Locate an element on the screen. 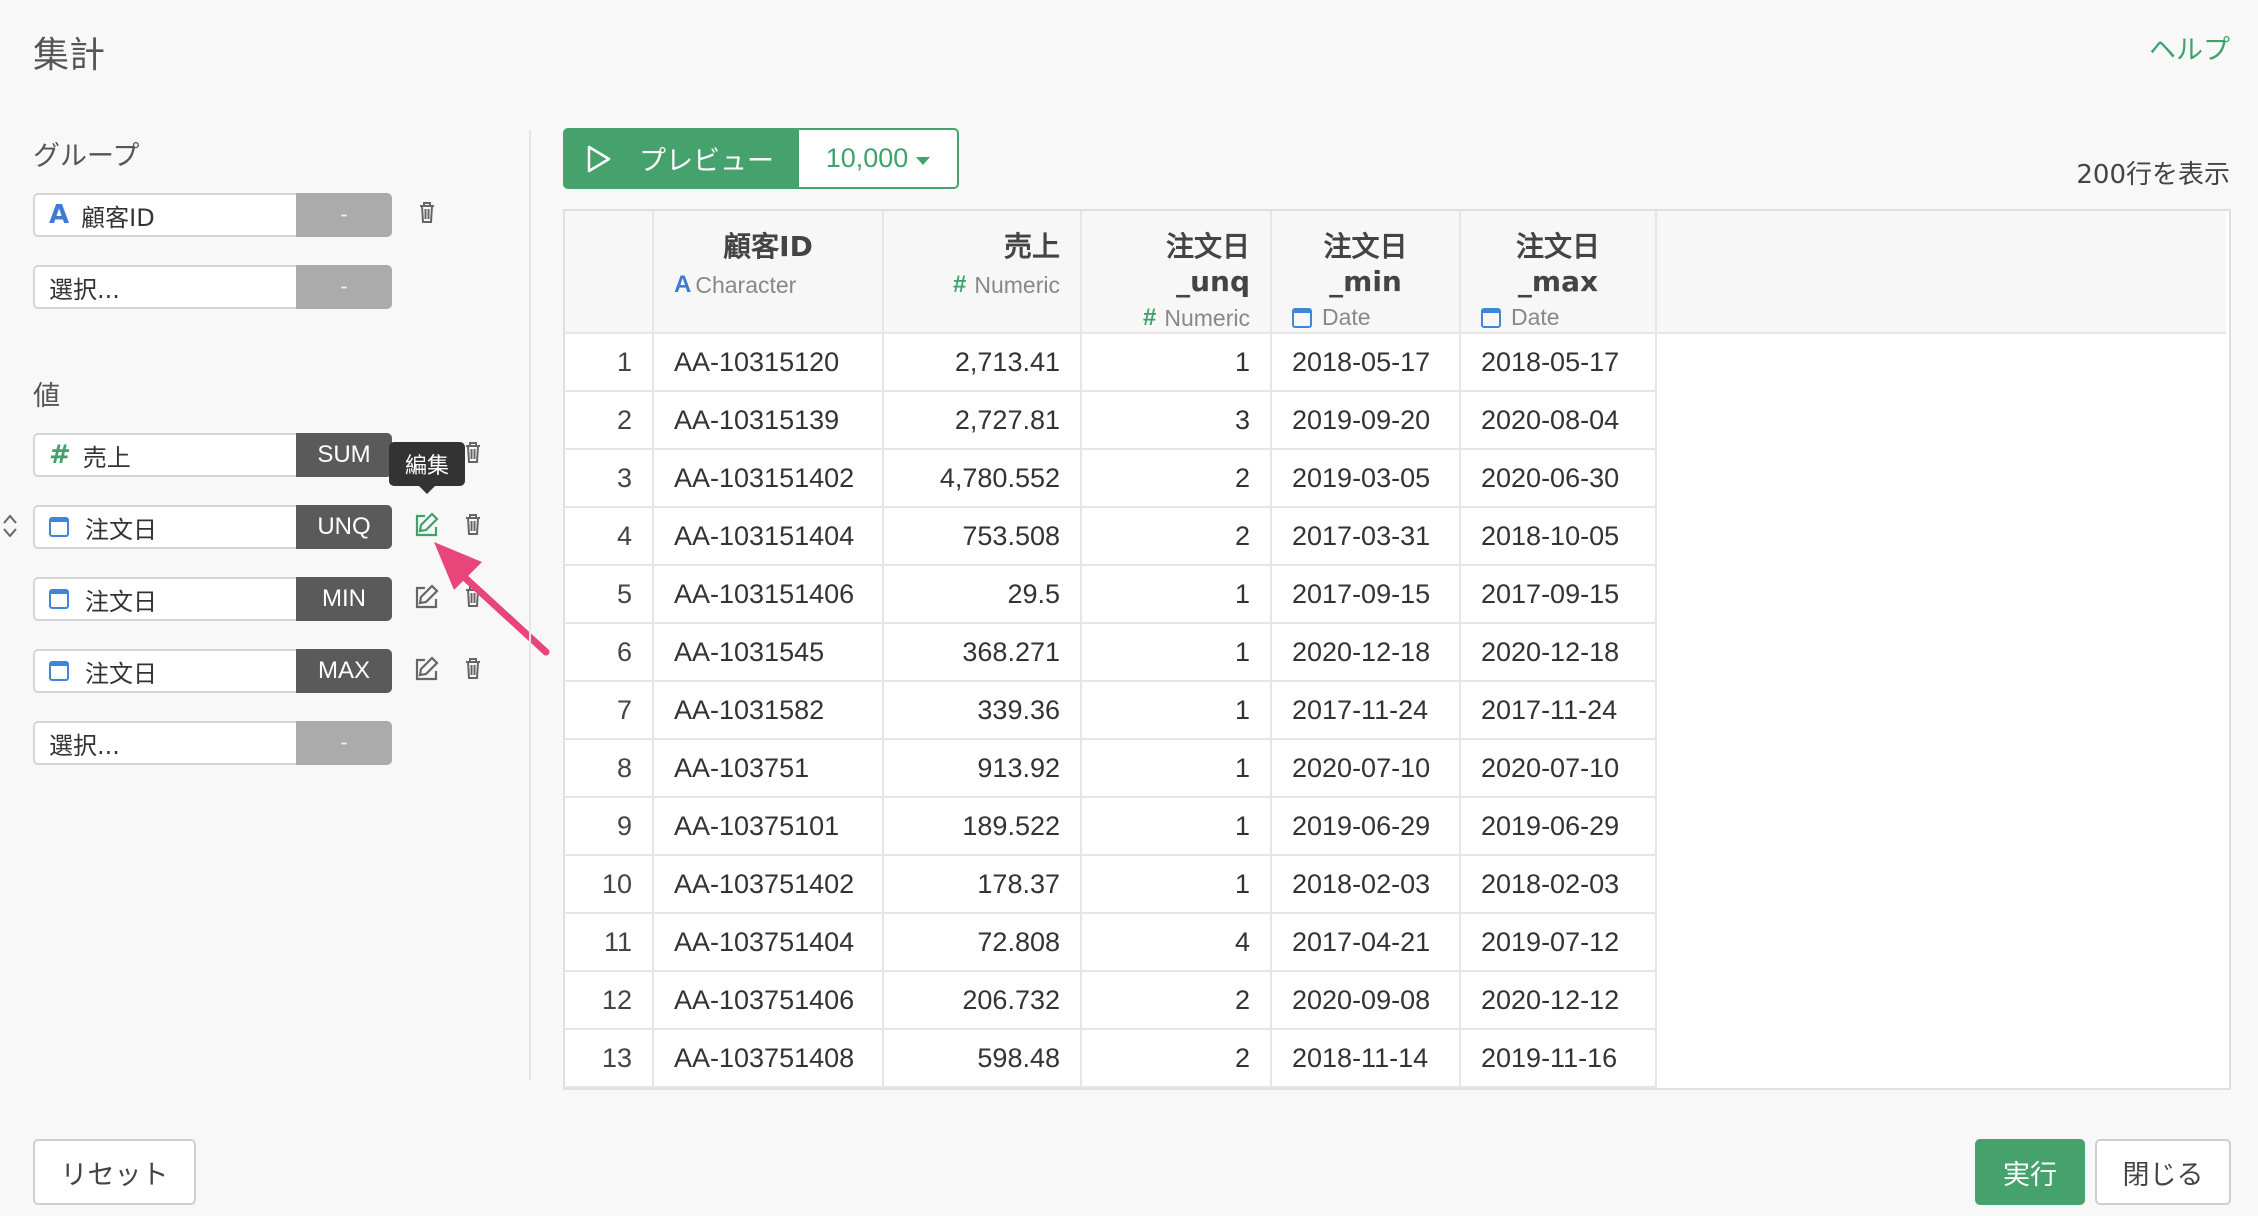 This screenshot has height=1216, width=2258. order-date-max-cell: 2018-10-05 is located at coordinates (1558, 536).